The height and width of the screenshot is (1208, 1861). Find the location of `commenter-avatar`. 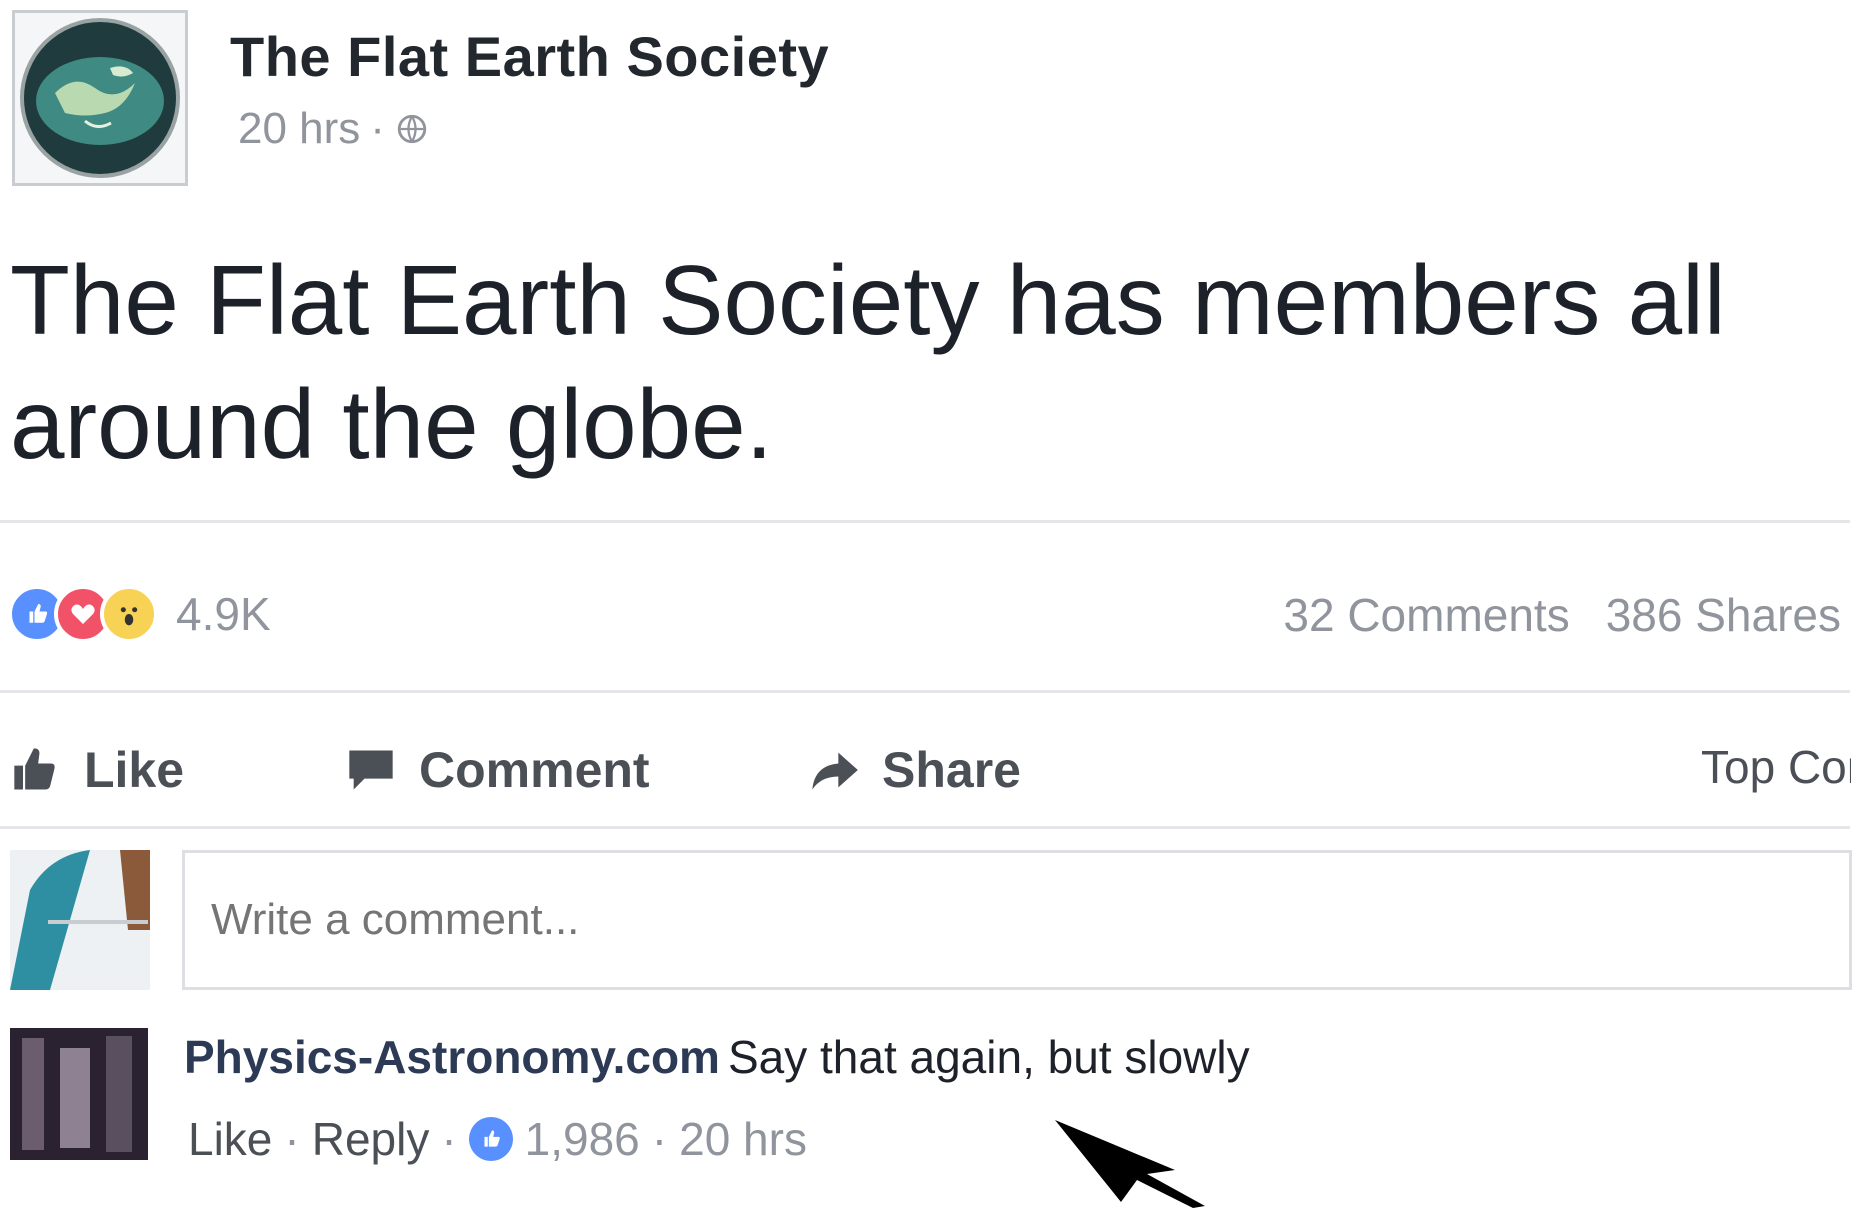

commenter-avatar is located at coordinates (79, 1094).